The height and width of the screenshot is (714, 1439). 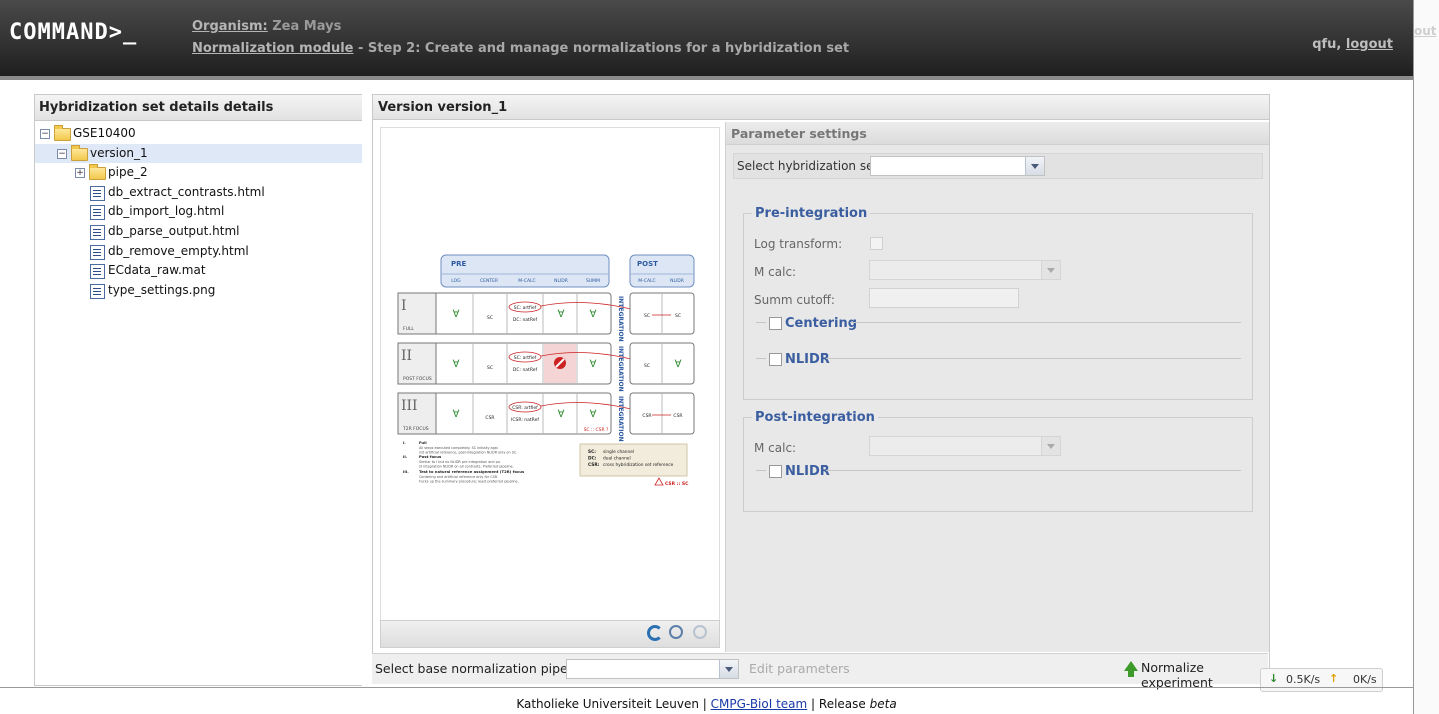 I want to click on post-m-calc-select, so click(x=965, y=446).